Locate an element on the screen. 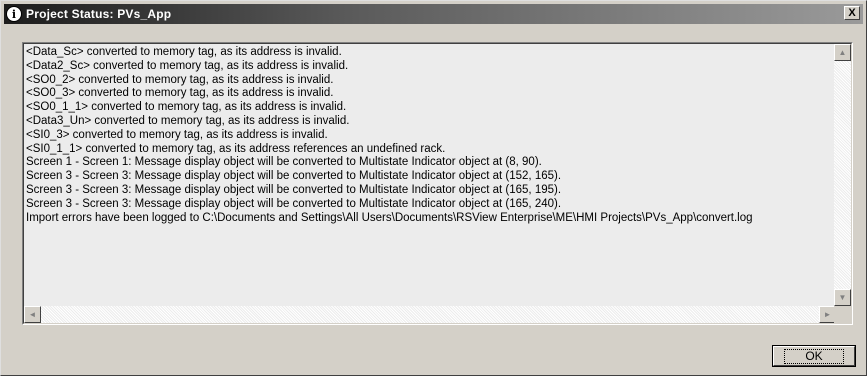 Image resolution: width=867 pixels, height=376 pixels. close-icon: X is located at coordinates (852, 12).